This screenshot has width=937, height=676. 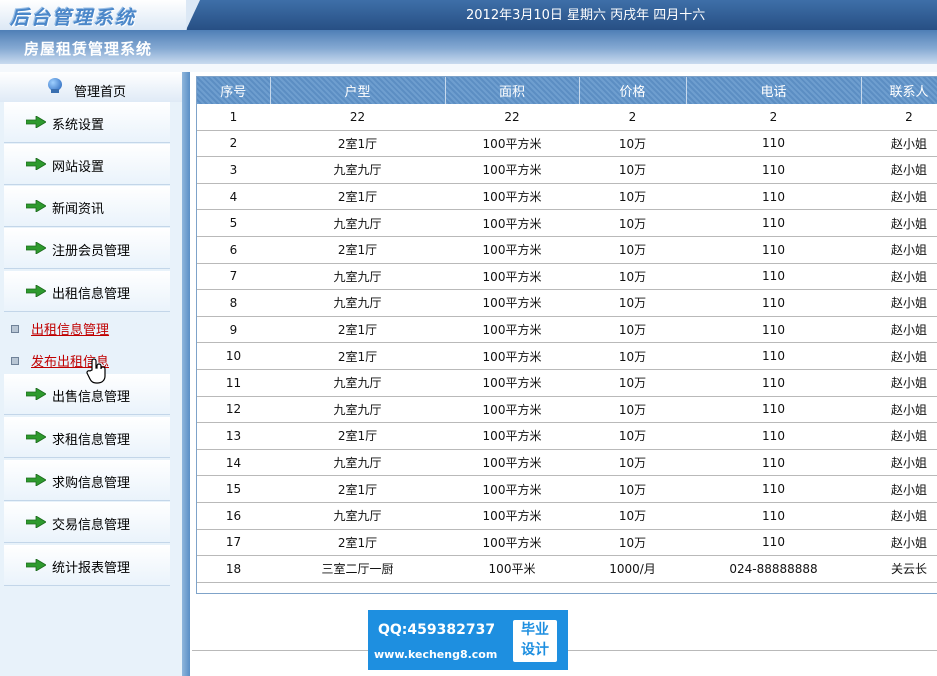 I want to click on sidebar-home-label: 管理首页, so click(x=100, y=92).